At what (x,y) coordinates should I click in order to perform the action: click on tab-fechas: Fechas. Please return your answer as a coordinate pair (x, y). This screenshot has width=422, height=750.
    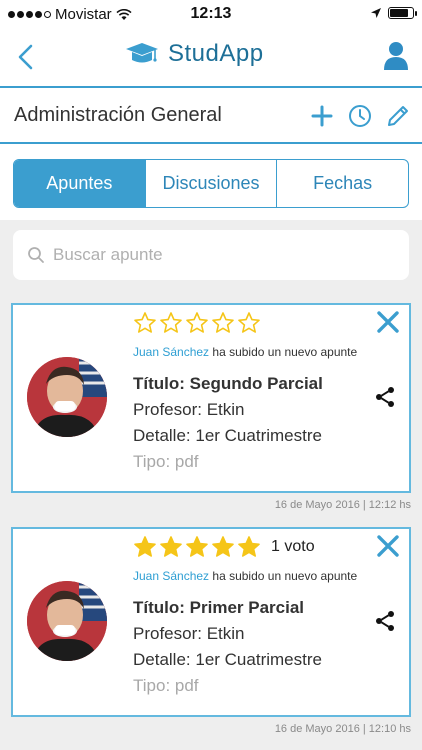
    Looking at the image, I should click on (342, 183).